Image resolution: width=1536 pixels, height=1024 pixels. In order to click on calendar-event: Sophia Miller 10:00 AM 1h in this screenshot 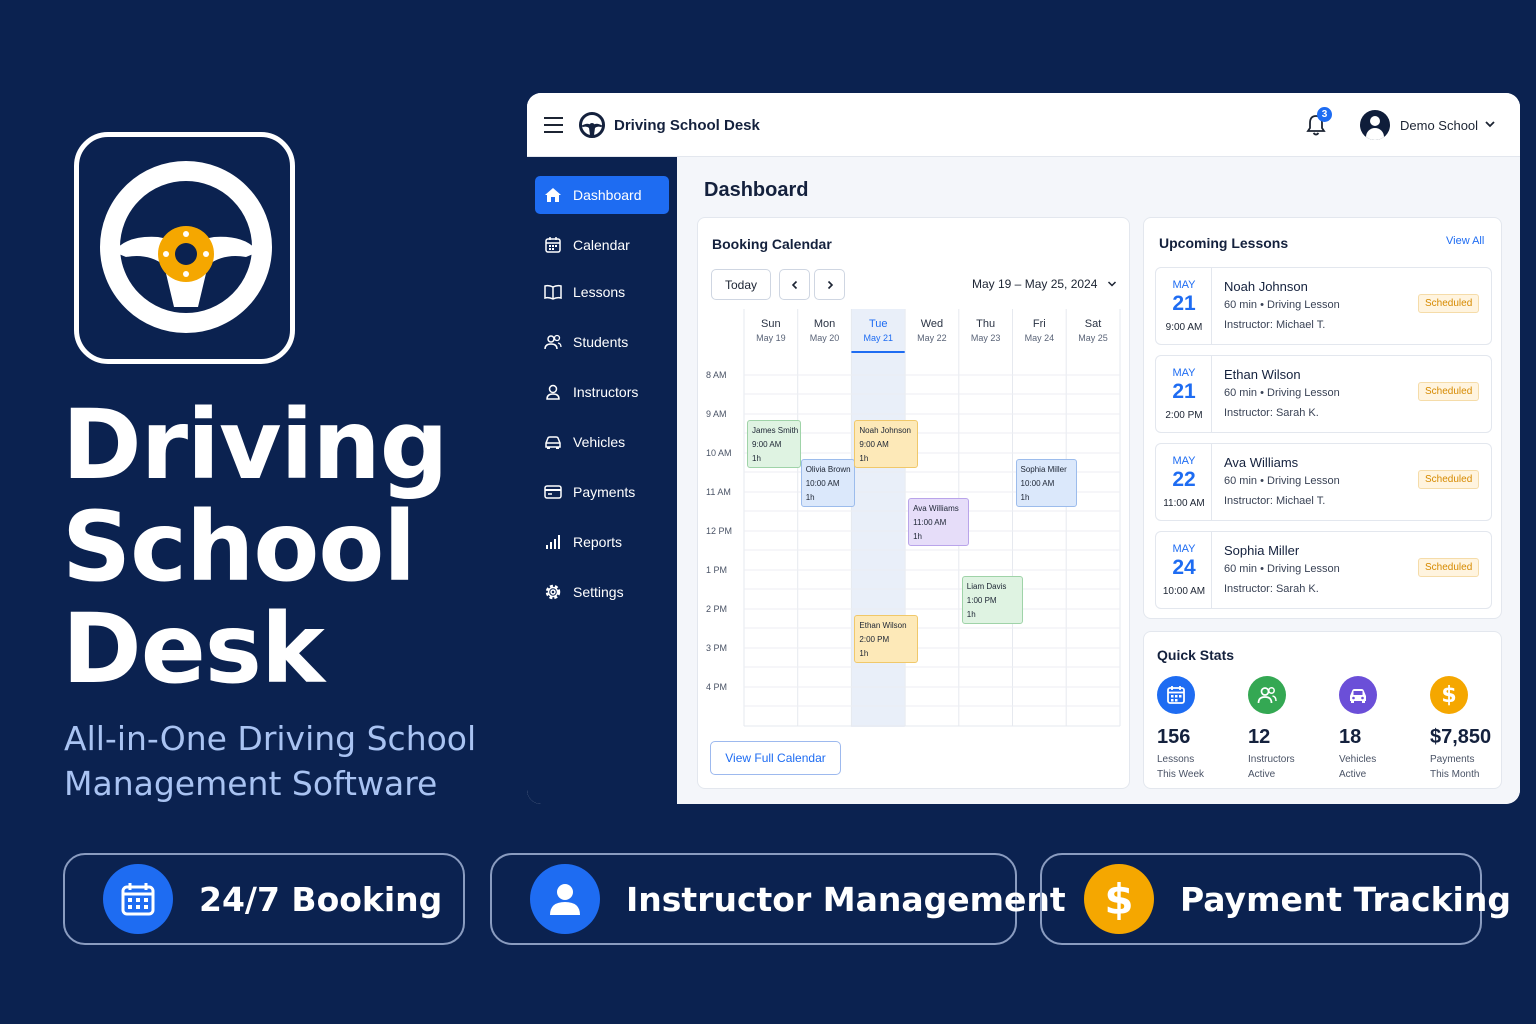, I will do `click(1046, 483)`.